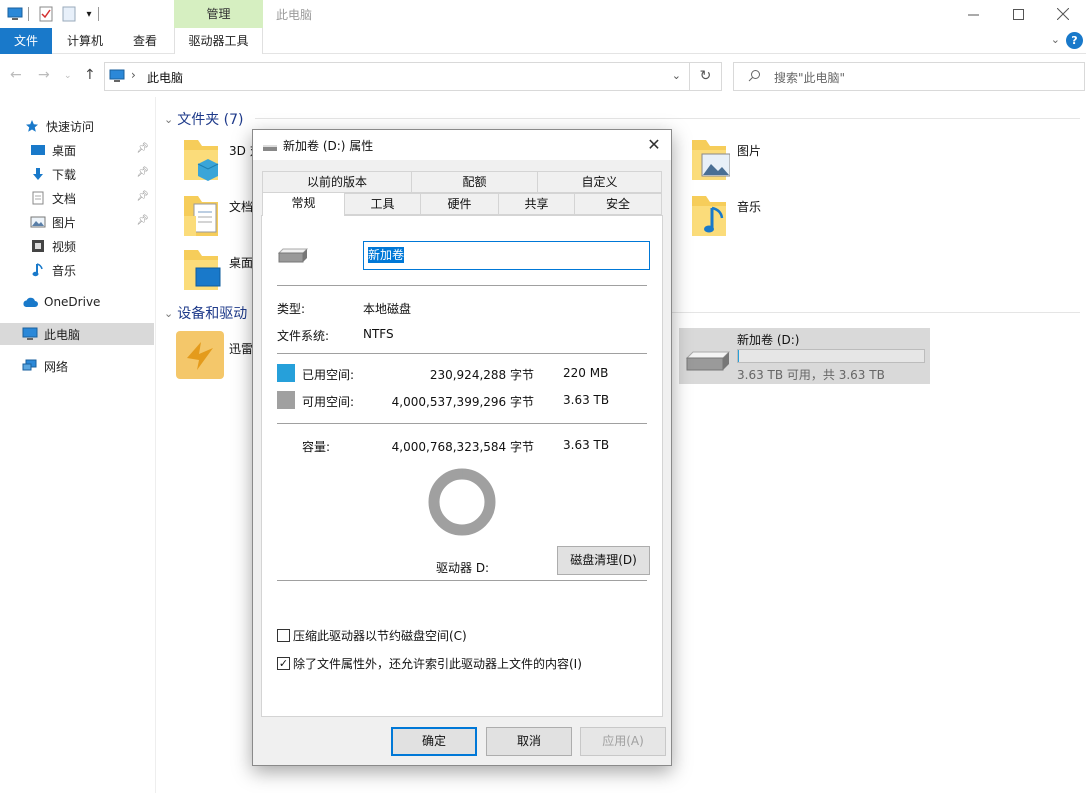  What do you see at coordinates (38, 246) in the screenshot?
I see `video-icon` at bounding box center [38, 246].